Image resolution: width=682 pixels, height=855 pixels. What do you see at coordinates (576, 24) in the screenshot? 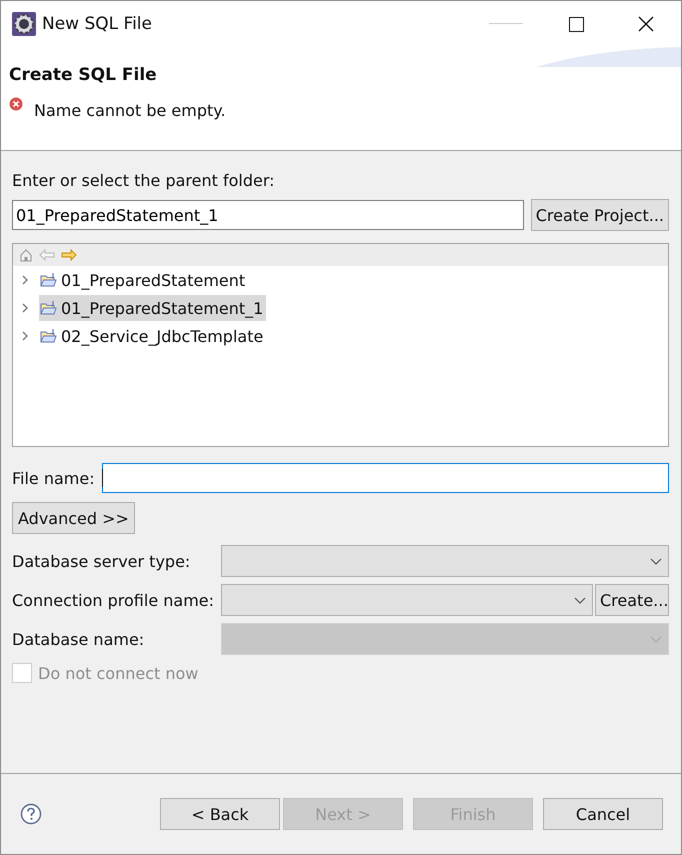
I see `maximize-icon` at bounding box center [576, 24].